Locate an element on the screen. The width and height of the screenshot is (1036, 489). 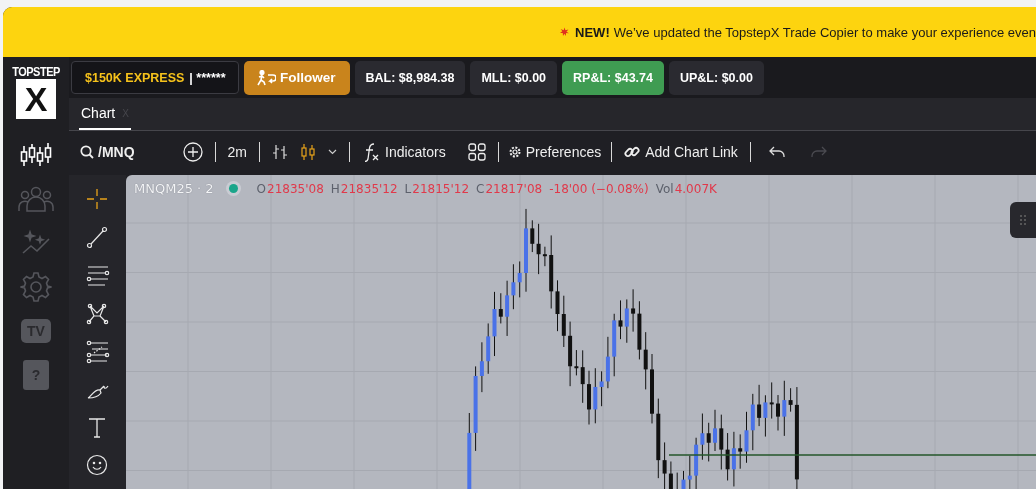
account-dropdown: $150K EXPRESS | ****** is located at coordinates (155, 77).